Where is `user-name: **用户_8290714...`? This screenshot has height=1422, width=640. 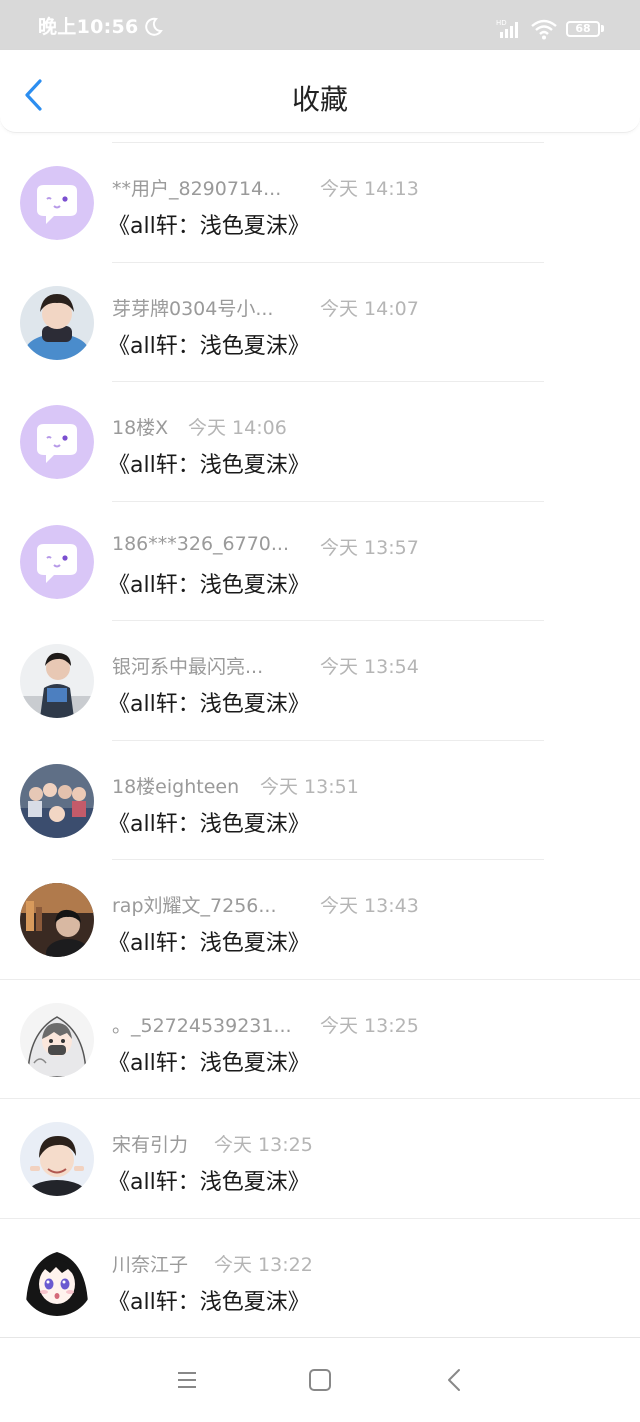 user-name: **用户_8290714... is located at coordinates (196, 187).